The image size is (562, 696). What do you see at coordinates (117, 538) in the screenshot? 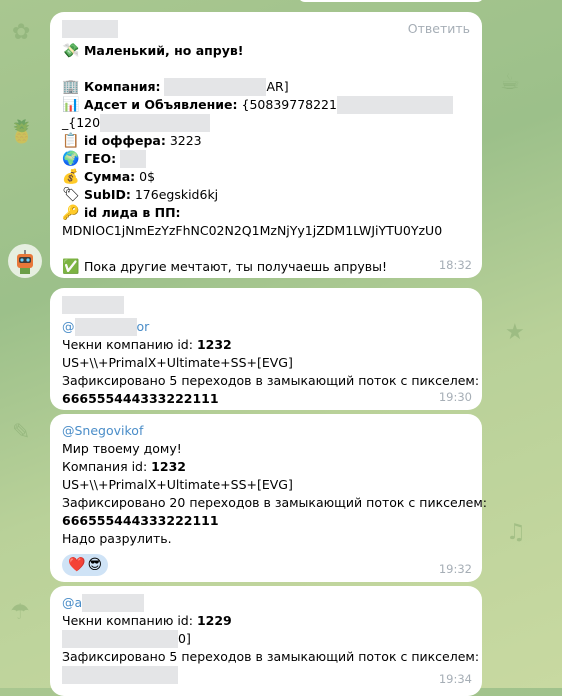
I see `resolve-text: Надо разрулить.` at bounding box center [117, 538].